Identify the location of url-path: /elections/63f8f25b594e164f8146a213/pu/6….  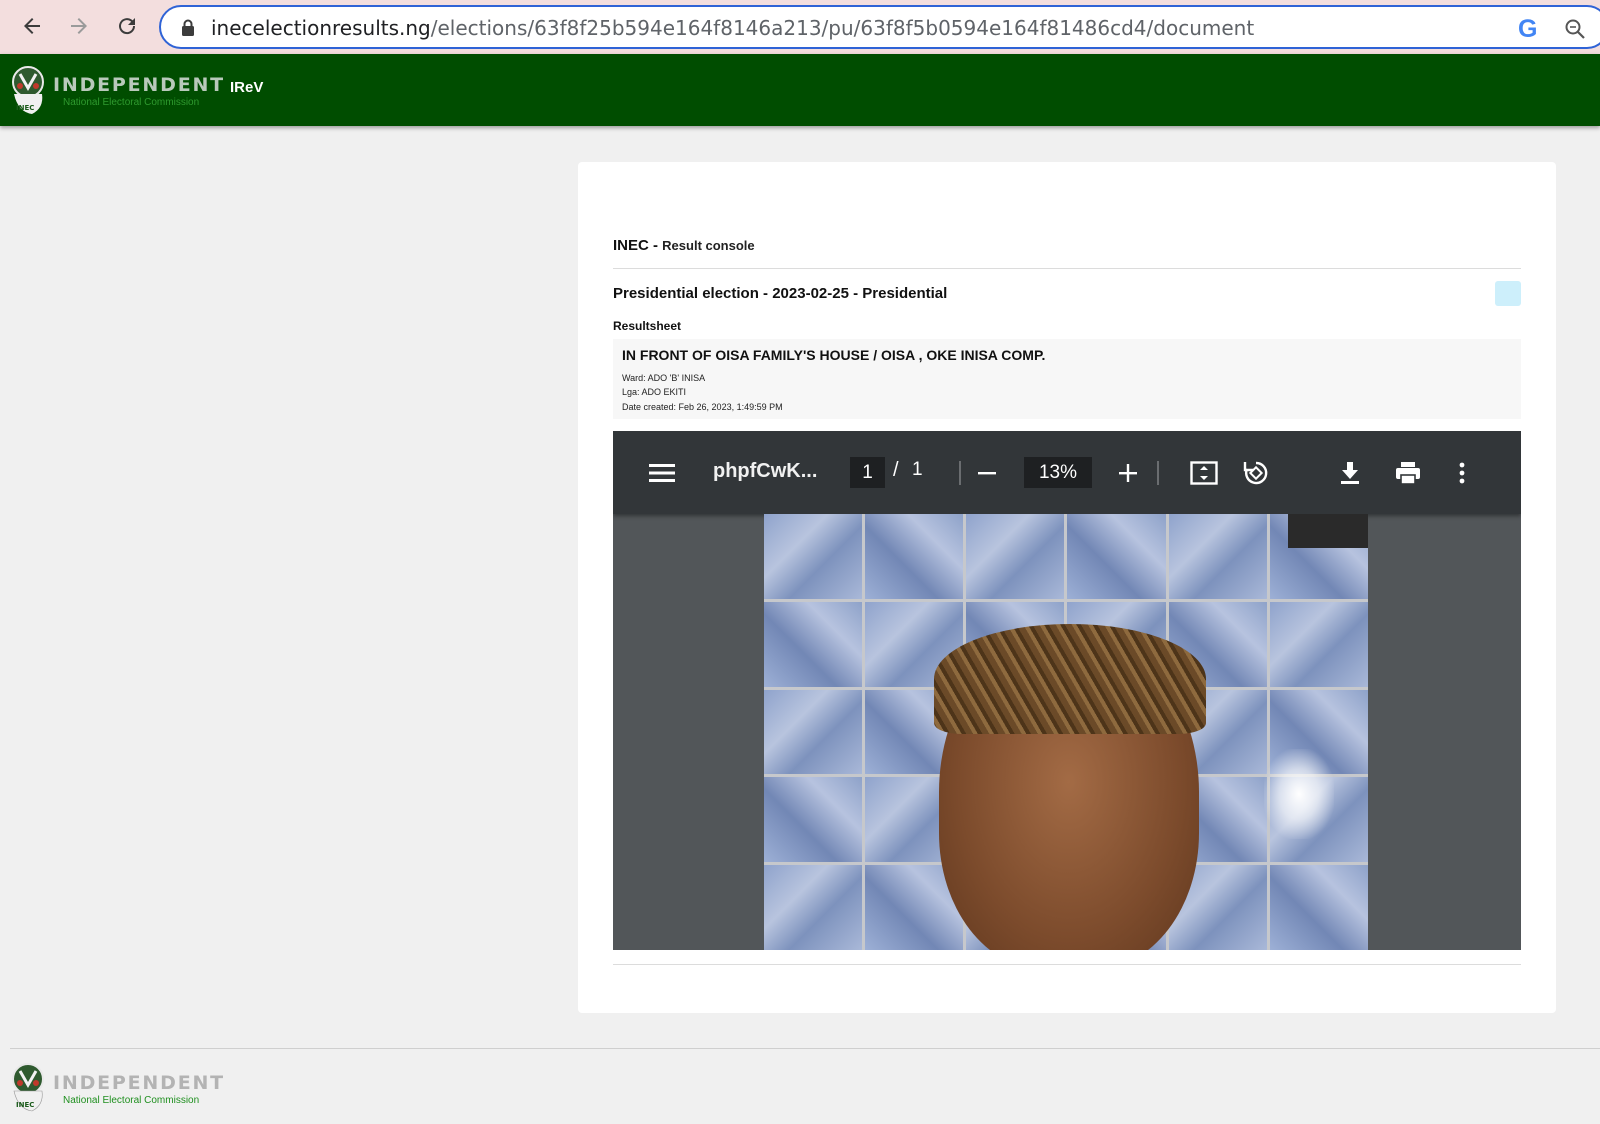
(842, 28).